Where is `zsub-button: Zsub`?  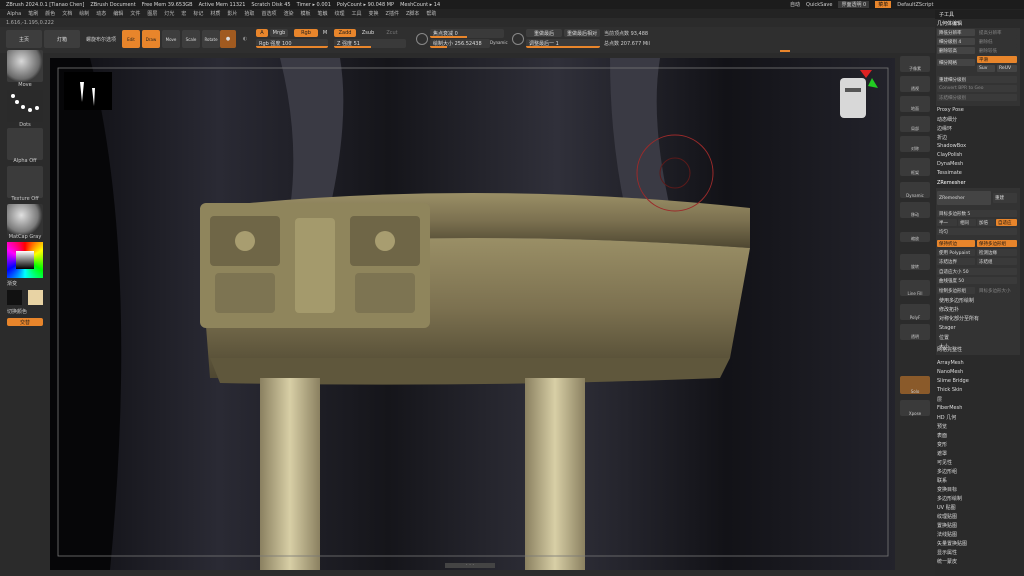
zsub-button: Zsub is located at coordinates (368, 33).